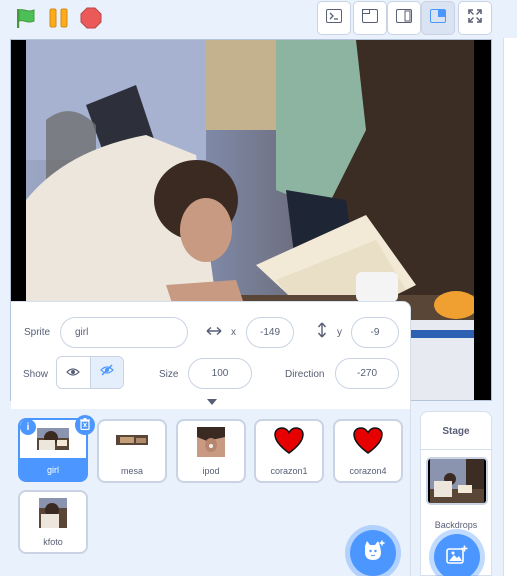 The width and height of the screenshot is (517, 576). I want to click on cat-plus-icon, so click(373, 553).